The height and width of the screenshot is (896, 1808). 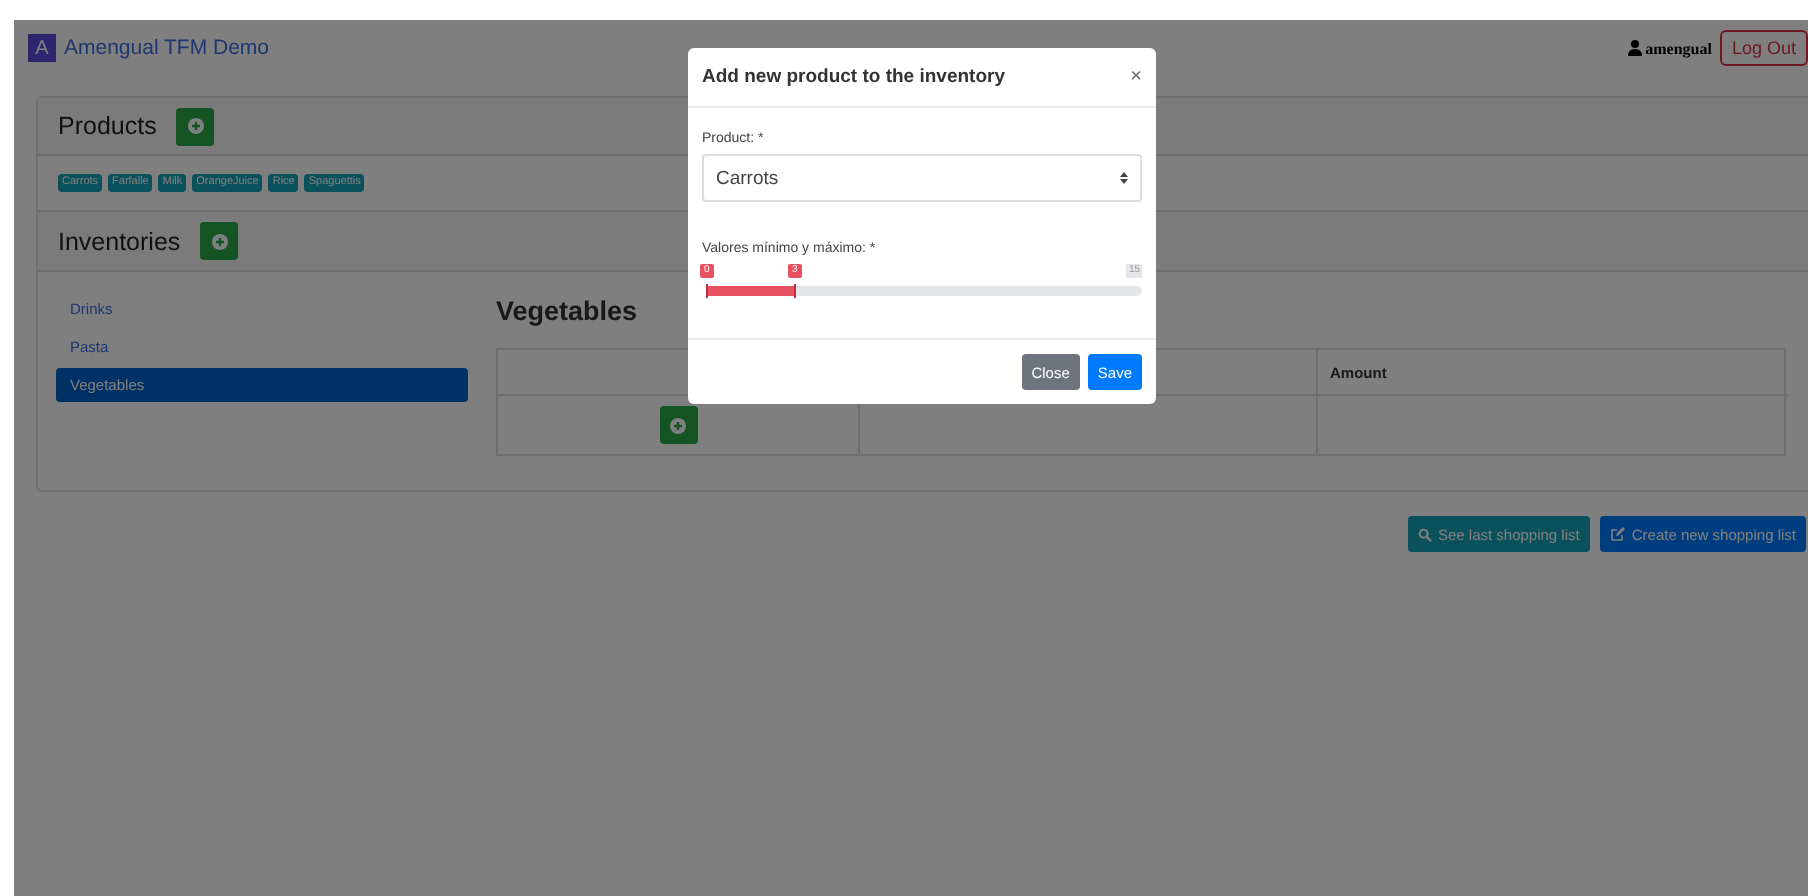 I want to click on section-title: Products, so click(x=107, y=126).